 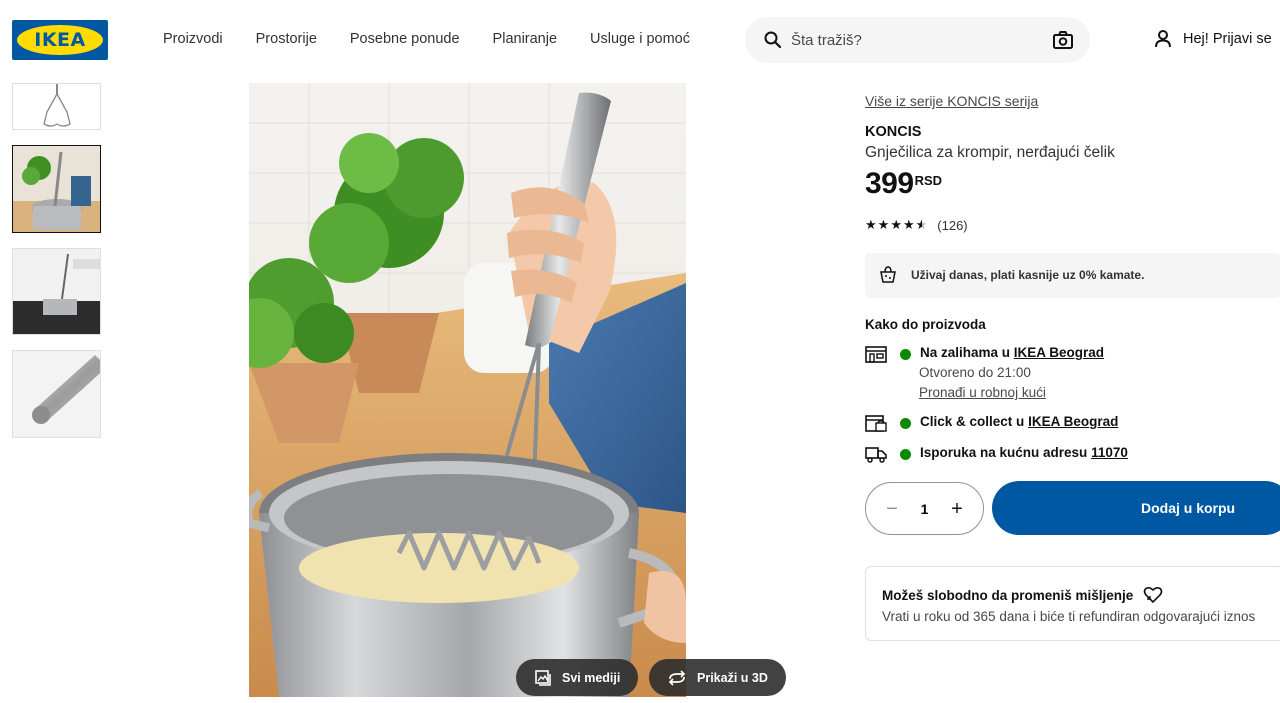 What do you see at coordinates (1063, 40) in the screenshot?
I see `camera-icon` at bounding box center [1063, 40].